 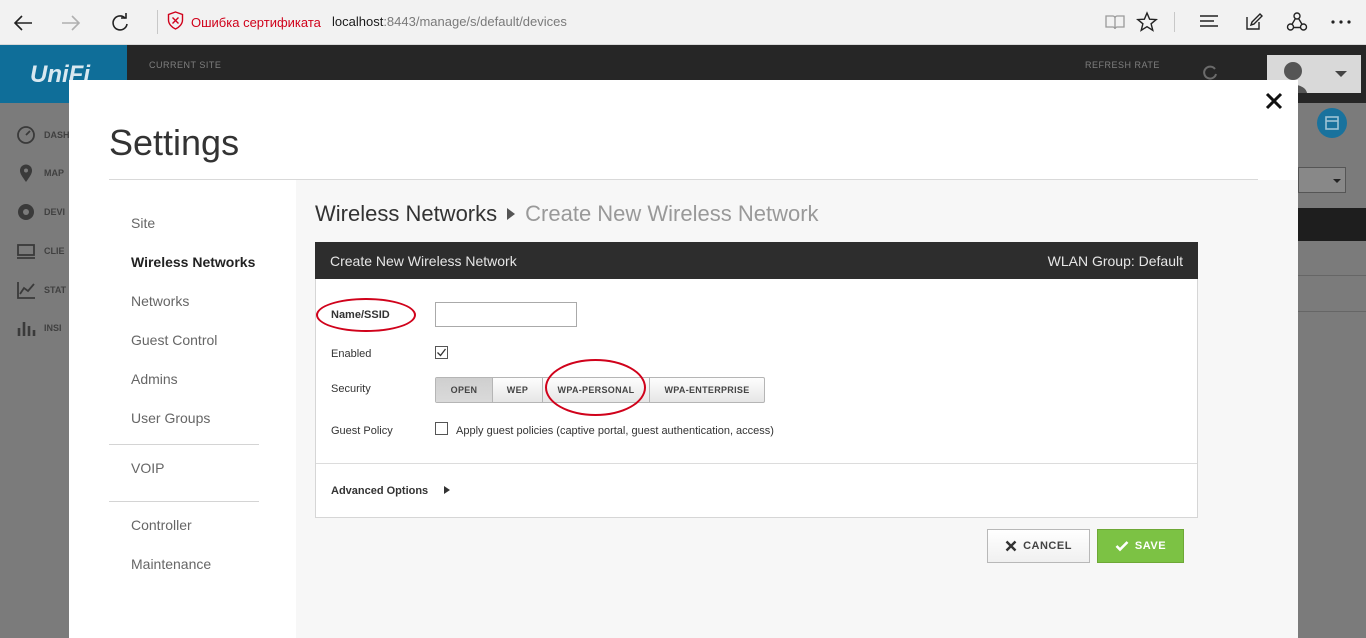 What do you see at coordinates (143, 223) in the screenshot?
I see `settings-nav-site: Site` at bounding box center [143, 223].